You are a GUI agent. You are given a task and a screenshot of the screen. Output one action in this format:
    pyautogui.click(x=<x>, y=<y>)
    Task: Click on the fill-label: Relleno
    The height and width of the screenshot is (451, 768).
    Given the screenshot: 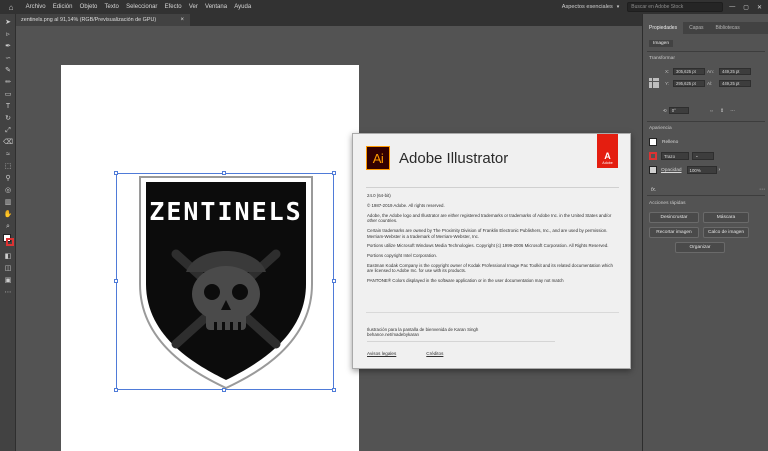 What is the action you would take?
    pyautogui.click(x=670, y=142)
    